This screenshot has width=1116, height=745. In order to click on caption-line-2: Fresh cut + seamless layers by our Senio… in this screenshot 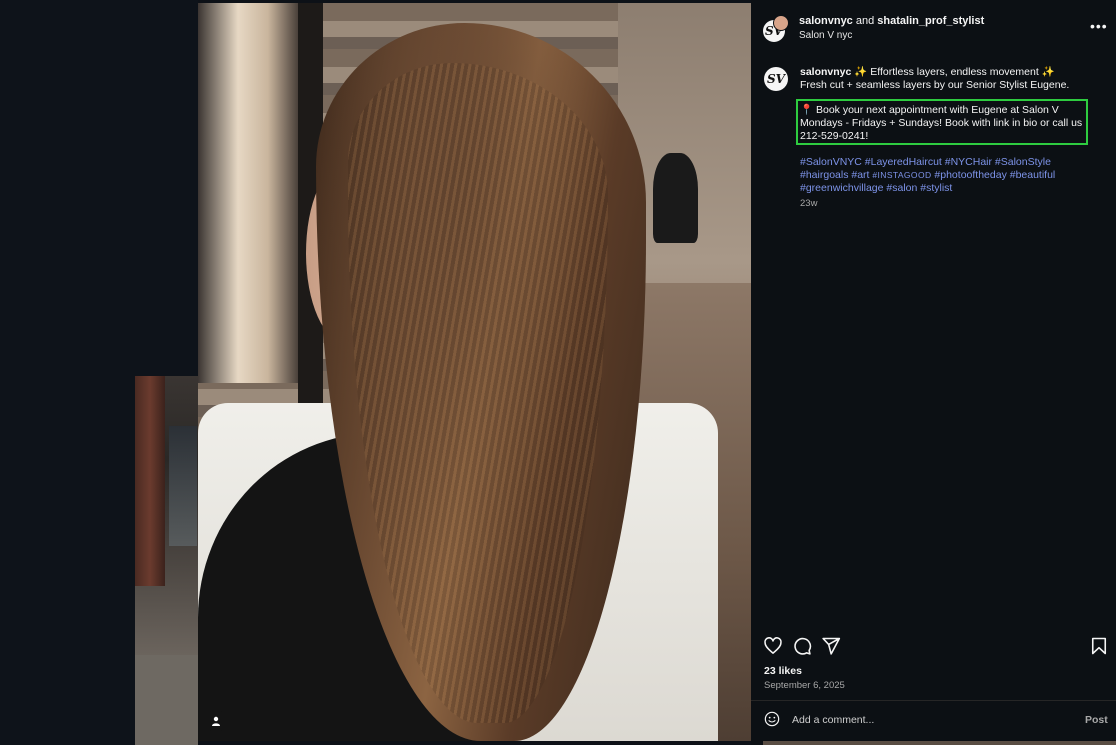, I will do `click(935, 85)`.